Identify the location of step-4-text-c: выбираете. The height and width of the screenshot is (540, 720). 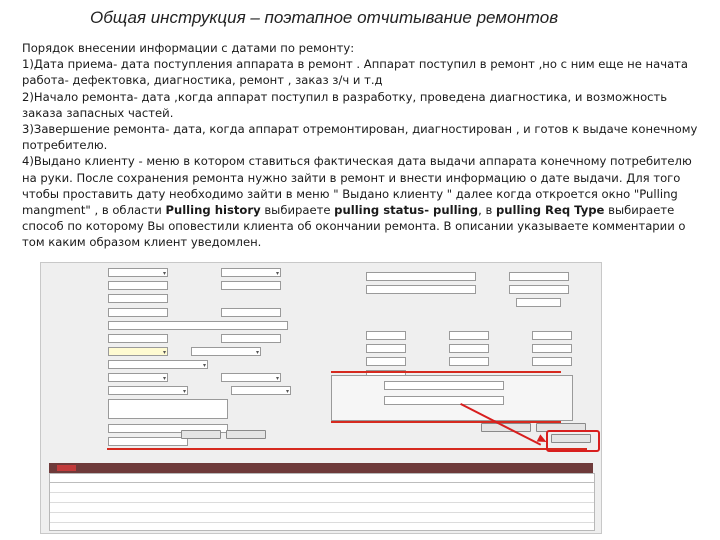
(297, 210).